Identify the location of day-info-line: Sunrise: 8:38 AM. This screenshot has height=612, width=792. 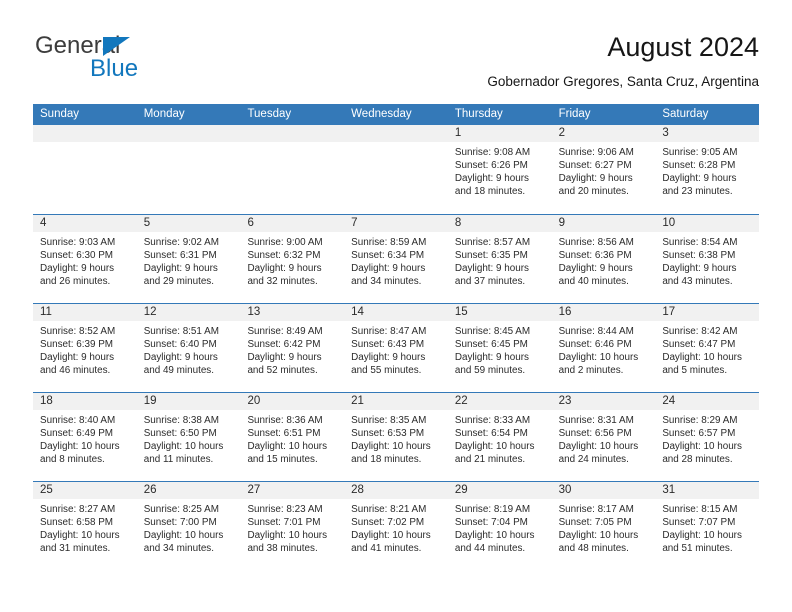
(181, 420).